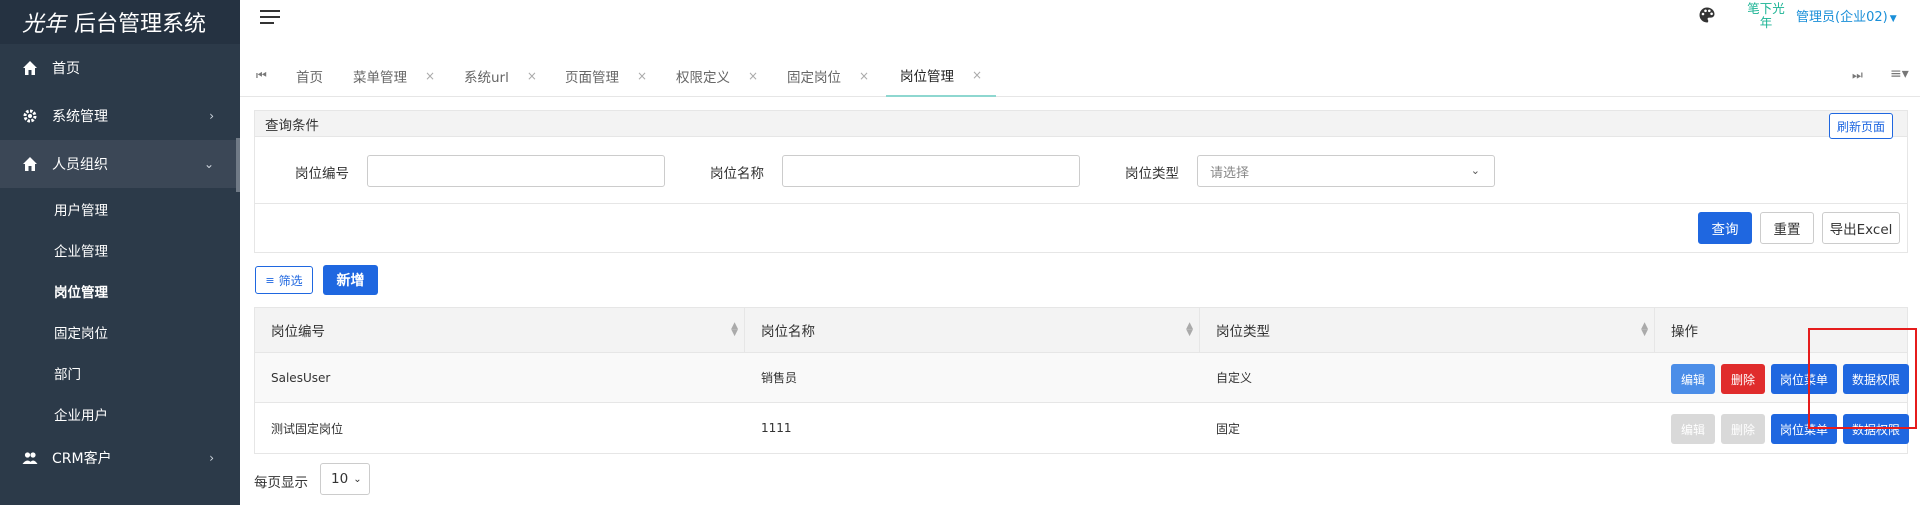 Image resolution: width=1920 pixels, height=505 pixels. What do you see at coordinates (1893, 19) in the screenshot?
I see `caret-down-icon: ▼` at bounding box center [1893, 19].